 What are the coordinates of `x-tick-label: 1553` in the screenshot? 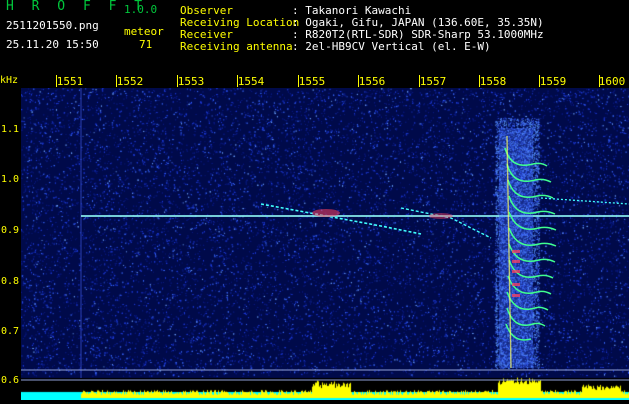 It's located at (191, 81).